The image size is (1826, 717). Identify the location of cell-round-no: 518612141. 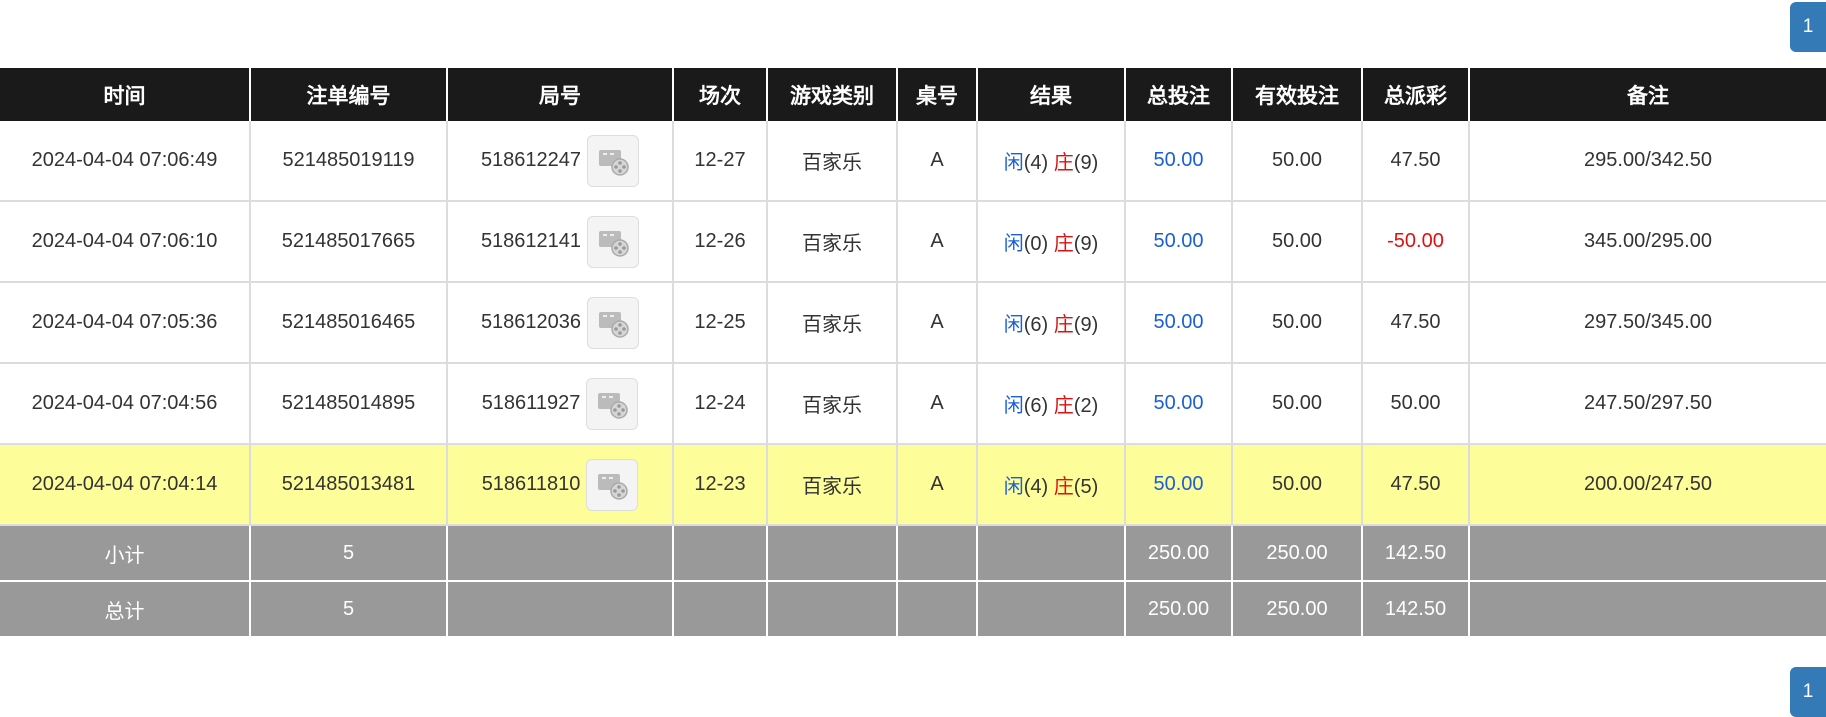
(559, 242).